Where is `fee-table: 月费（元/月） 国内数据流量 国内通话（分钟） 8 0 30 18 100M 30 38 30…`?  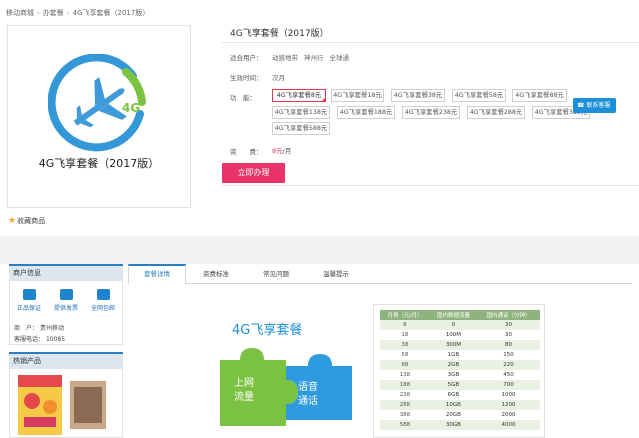 fee-table: 月费（元/月） 国内数据流量 国内通话（分钟） 8 0 30 18 100M 30 38 30… is located at coordinates (460, 370).